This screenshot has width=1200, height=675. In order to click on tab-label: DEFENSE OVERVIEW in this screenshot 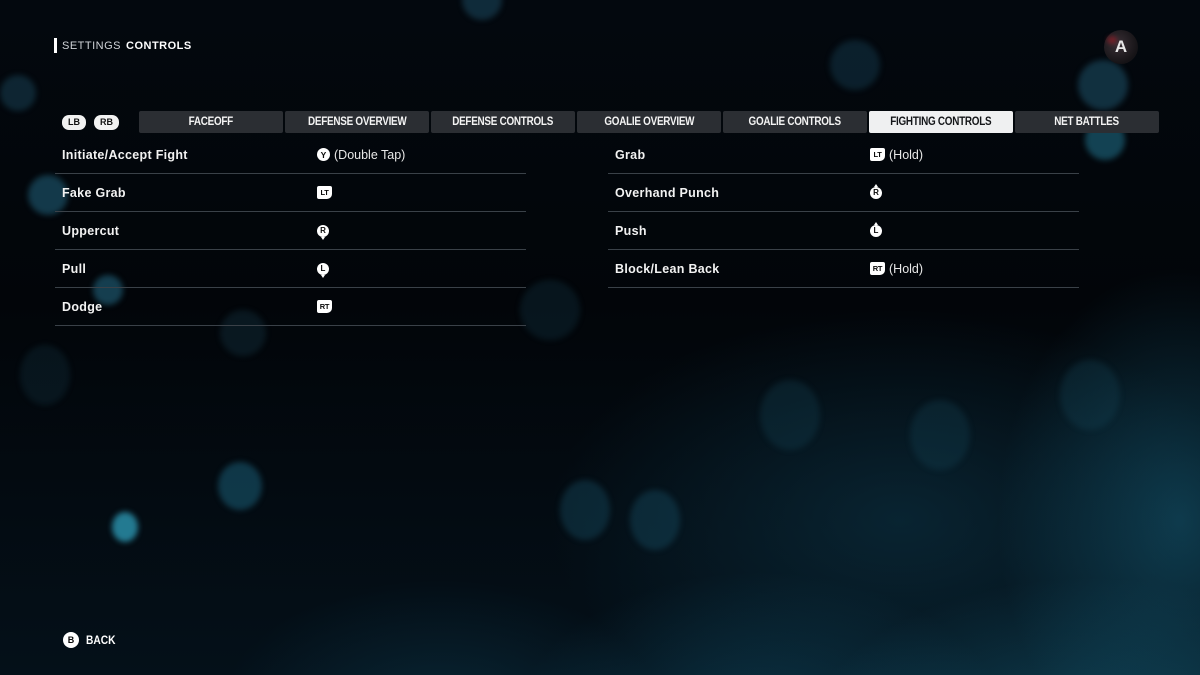, I will do `click(357, 122)`.